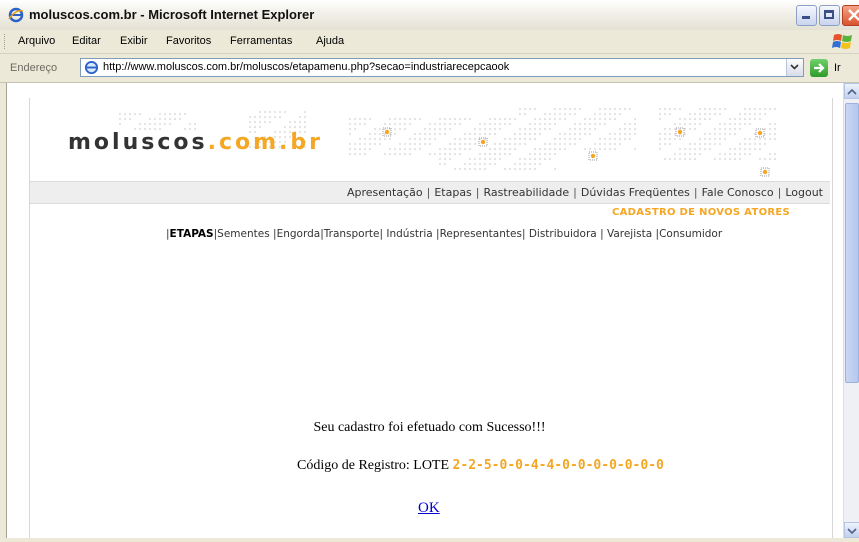 The width and height of the screenshot is (859, 542). I want to click on etapa-consumidor: Consumidor, so click(690, 234).